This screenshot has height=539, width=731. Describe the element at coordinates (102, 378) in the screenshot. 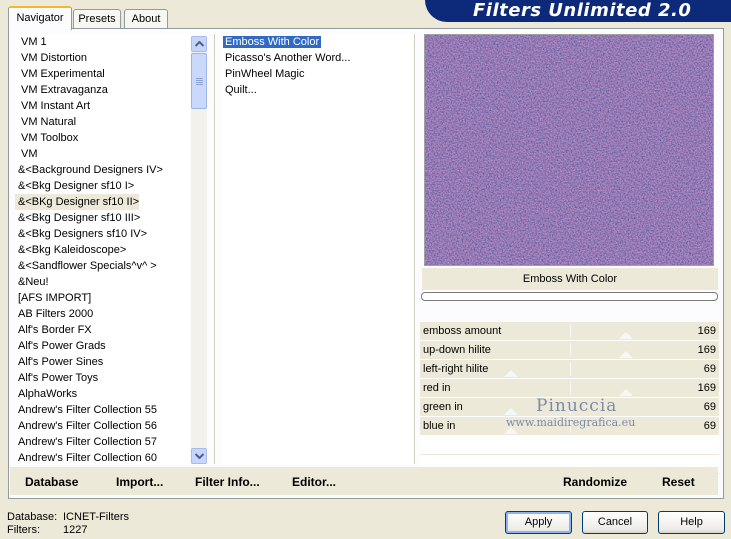

I see `category-item: Alf's Power Toys` at that location.